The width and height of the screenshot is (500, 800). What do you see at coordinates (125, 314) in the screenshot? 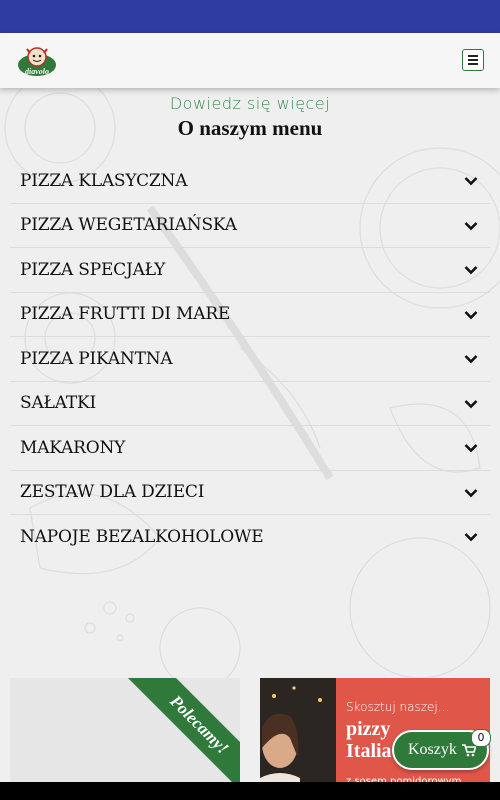
I see `menu-category-label: PIZZA FRUTTI DI MARE` at bounding box center [125, 314].